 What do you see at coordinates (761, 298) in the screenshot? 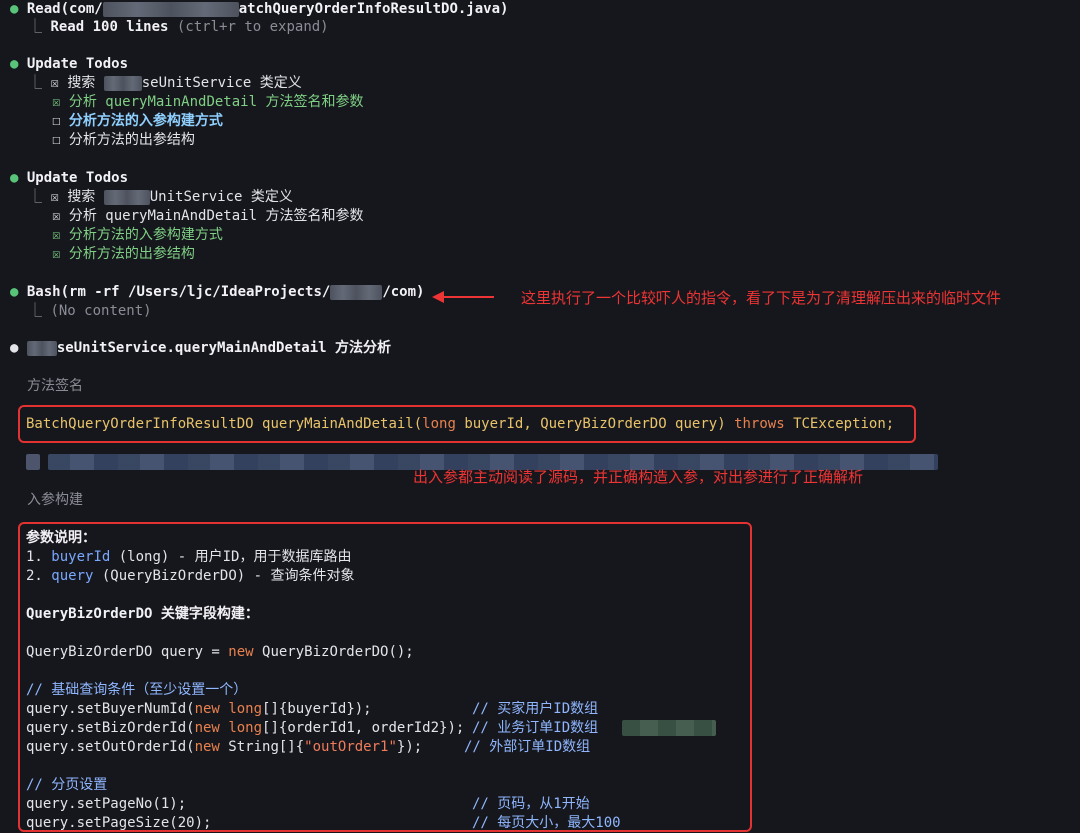
I see `annotation-bash: 这里执行了一个比较吓人的指令，看了下是为了清理解压出来的临时文件` at bounding box center [761, 298].